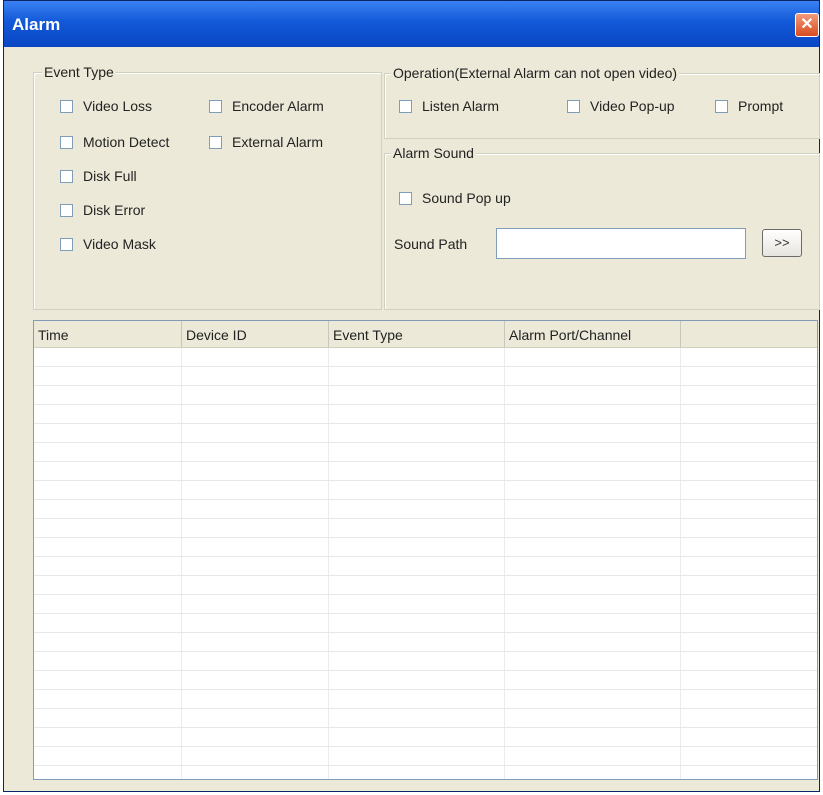  I want to click on checkbox-label: Disk Error, so click(114, 210).